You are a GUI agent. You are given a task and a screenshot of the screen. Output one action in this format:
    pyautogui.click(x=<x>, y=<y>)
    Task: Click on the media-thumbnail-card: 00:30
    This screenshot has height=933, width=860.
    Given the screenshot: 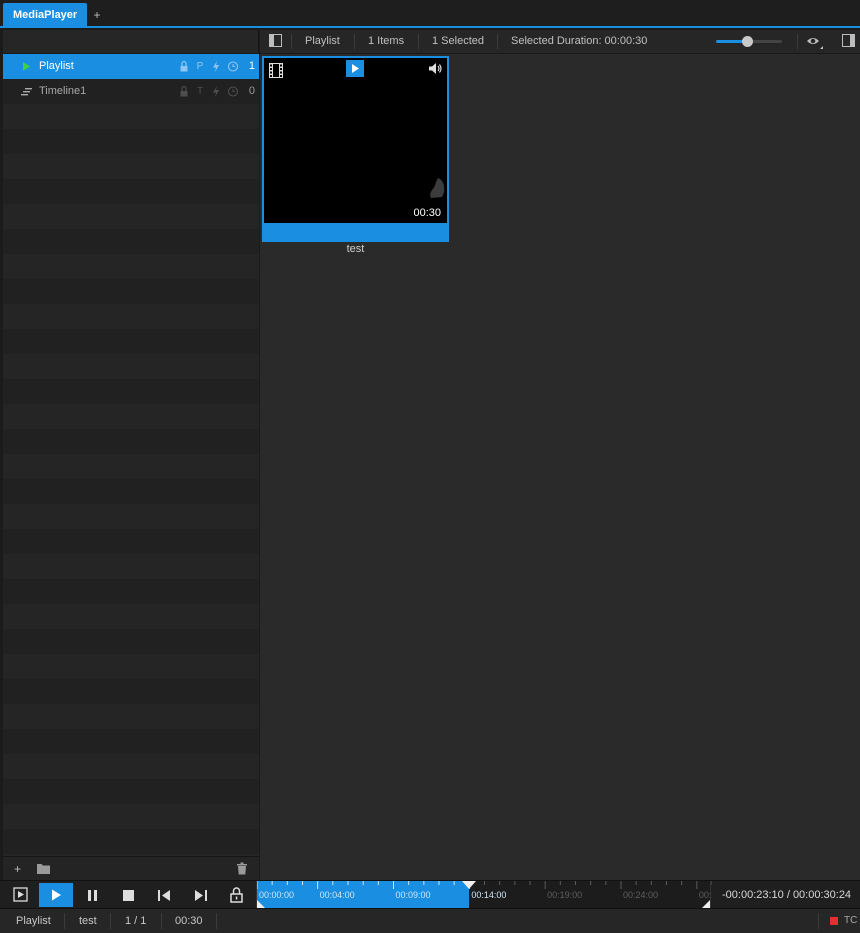 What is the action you would take?
    pyautogui.click(x=355, y=149)
    